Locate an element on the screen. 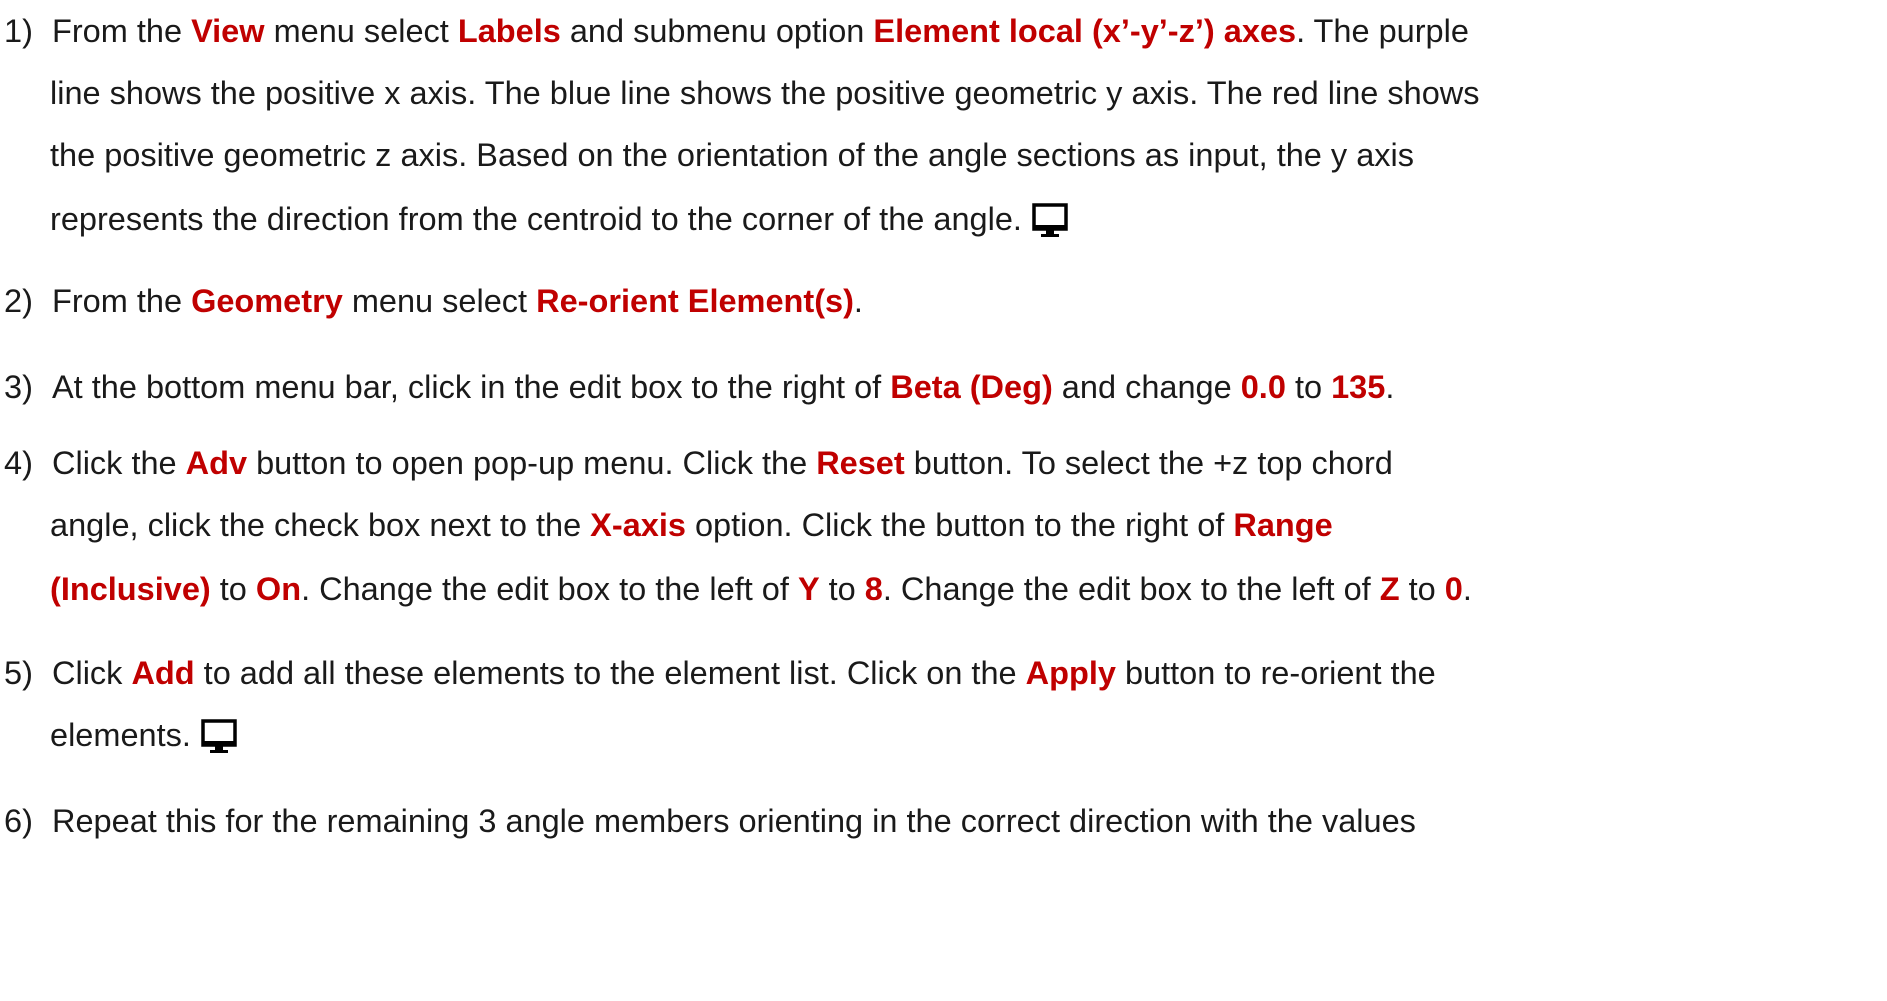 This screenshot has width=1887, height=1001. step-5-line-2-text: elements. is located at coordinates (120, 735).